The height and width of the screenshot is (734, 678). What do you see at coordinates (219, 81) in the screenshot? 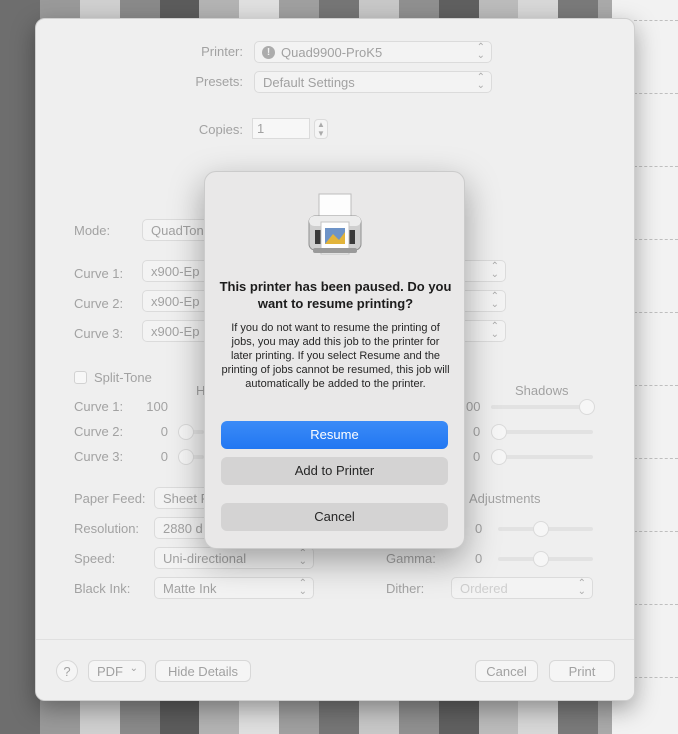
I see `presets-label: Presets:` at bounding box center [219, 81].